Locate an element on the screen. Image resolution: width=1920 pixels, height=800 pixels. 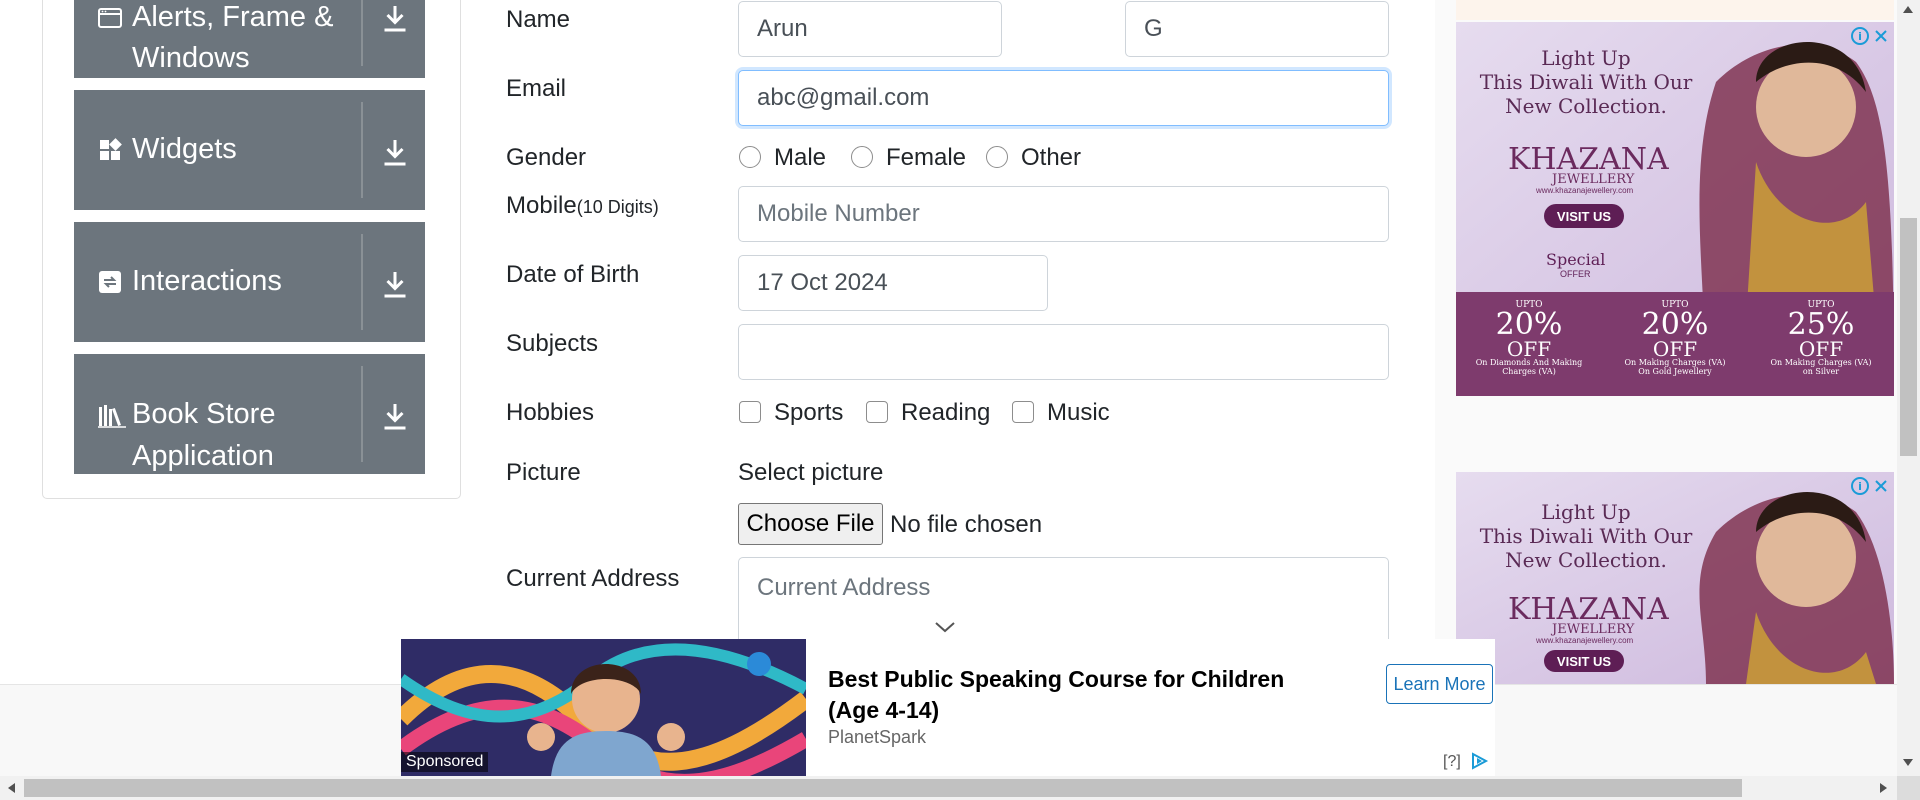
sidebar-group-label: Widgets is located at coordinates (184, 149).